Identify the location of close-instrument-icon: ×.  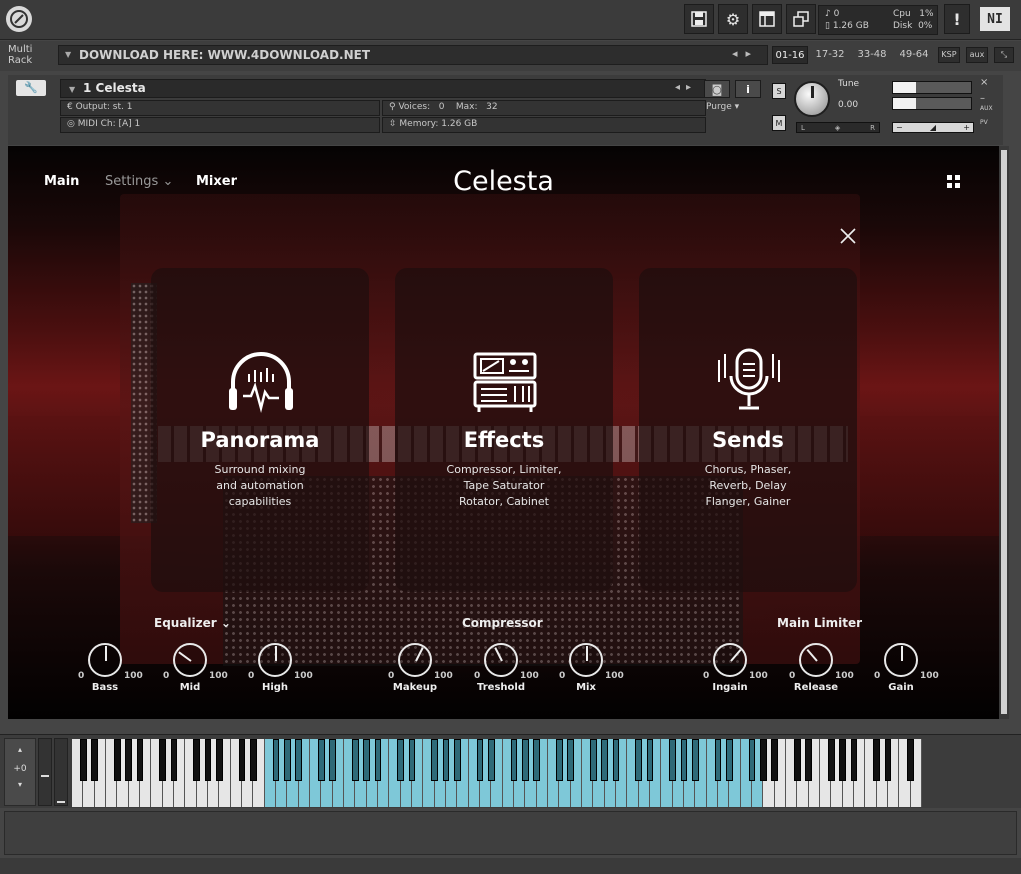
(984, 82).